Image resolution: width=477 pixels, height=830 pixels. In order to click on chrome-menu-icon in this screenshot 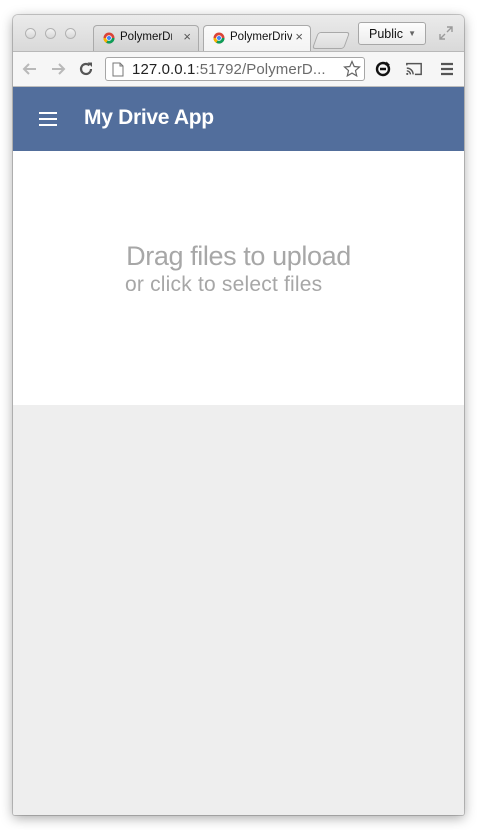, I will do `click(447, 69)`.